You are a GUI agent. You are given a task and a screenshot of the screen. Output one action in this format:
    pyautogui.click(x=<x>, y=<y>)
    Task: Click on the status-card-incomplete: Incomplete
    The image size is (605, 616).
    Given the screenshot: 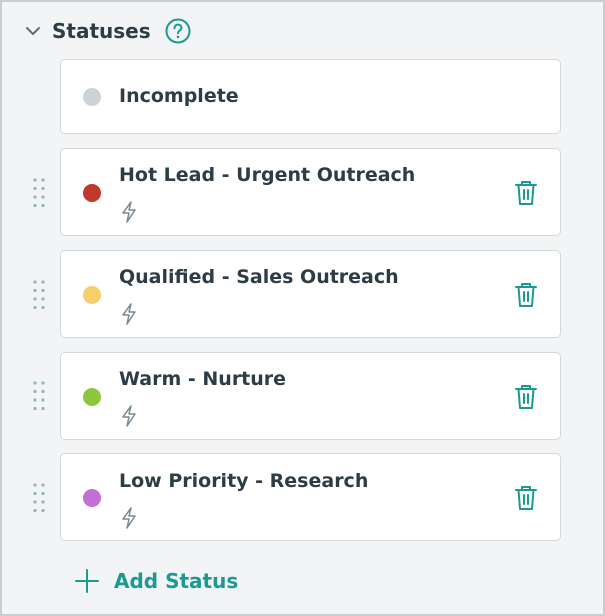 What is the action you would take?
    pyautogui.click(x=310, y=96)
    